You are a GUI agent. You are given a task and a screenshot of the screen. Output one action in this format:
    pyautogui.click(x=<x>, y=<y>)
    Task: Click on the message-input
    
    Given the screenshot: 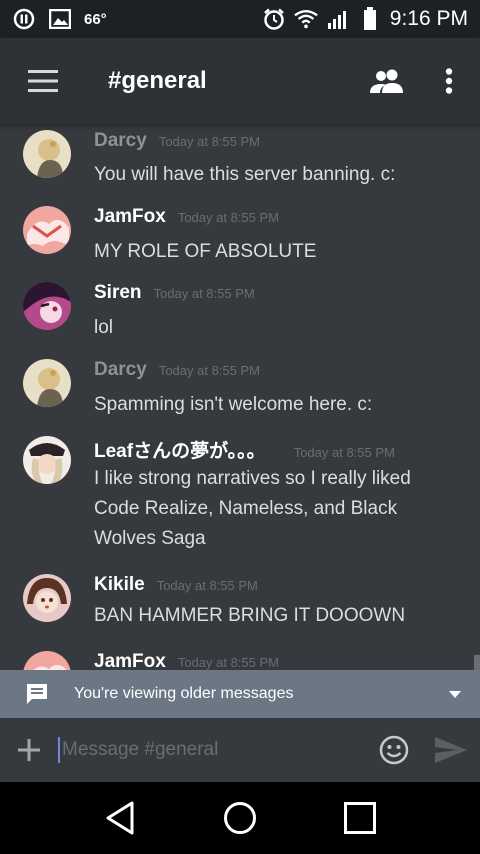 What is the action you would take?
    pyautogui.click(x=202, y=750)
    